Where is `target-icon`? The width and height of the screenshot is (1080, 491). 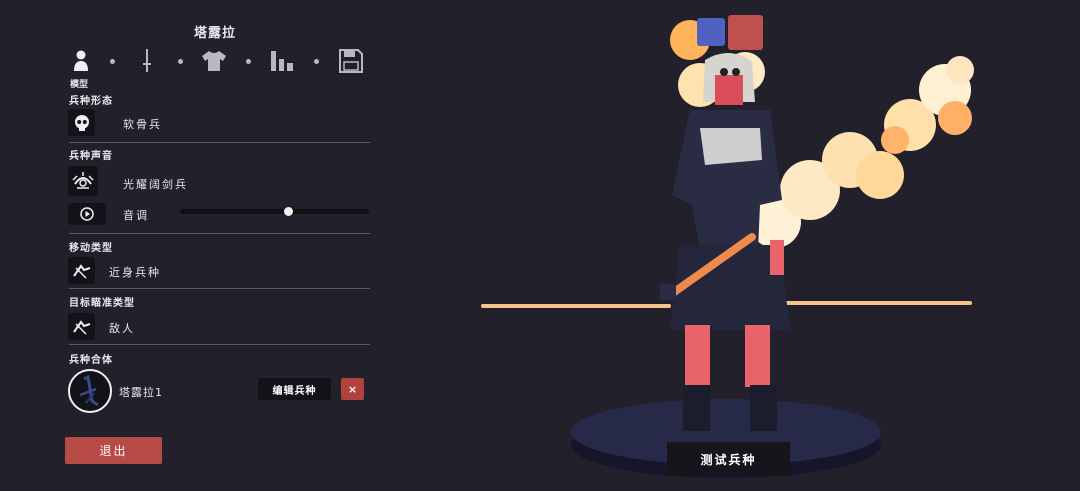
target-icon is located at coordinates (81, 327).